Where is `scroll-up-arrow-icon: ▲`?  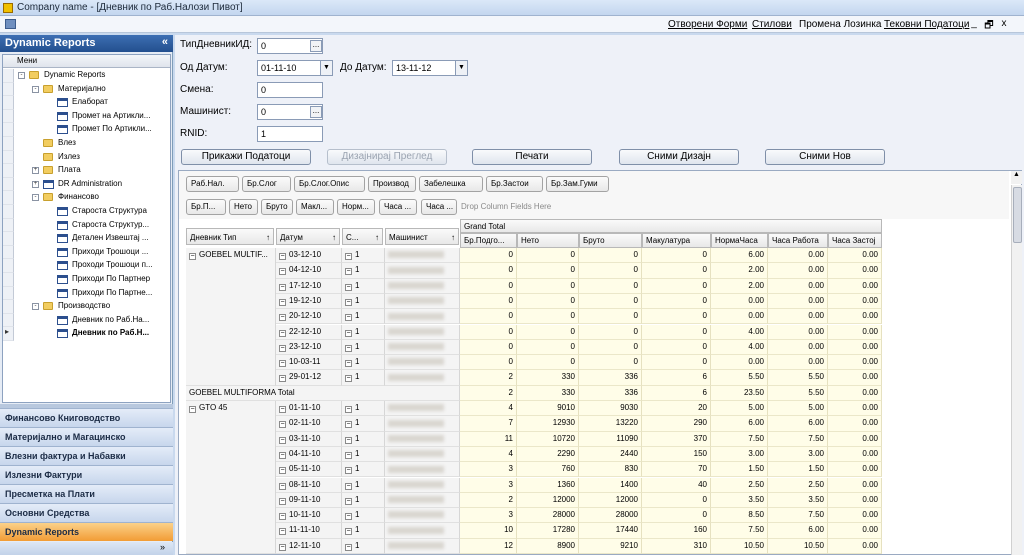
scroll-up-arrow-icon: ▲ is located at coordinates (1016, 177).